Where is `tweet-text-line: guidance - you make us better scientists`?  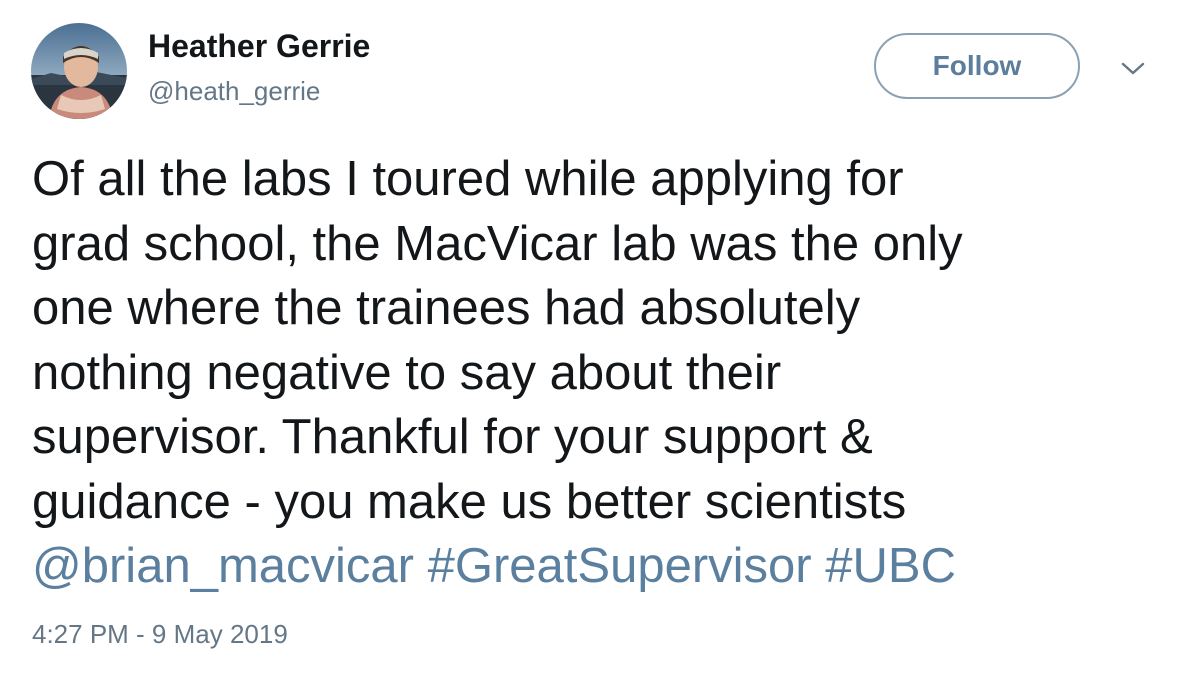
tweet-text-line: guidance - you make us better scientists is located at coordinates (469, 501).